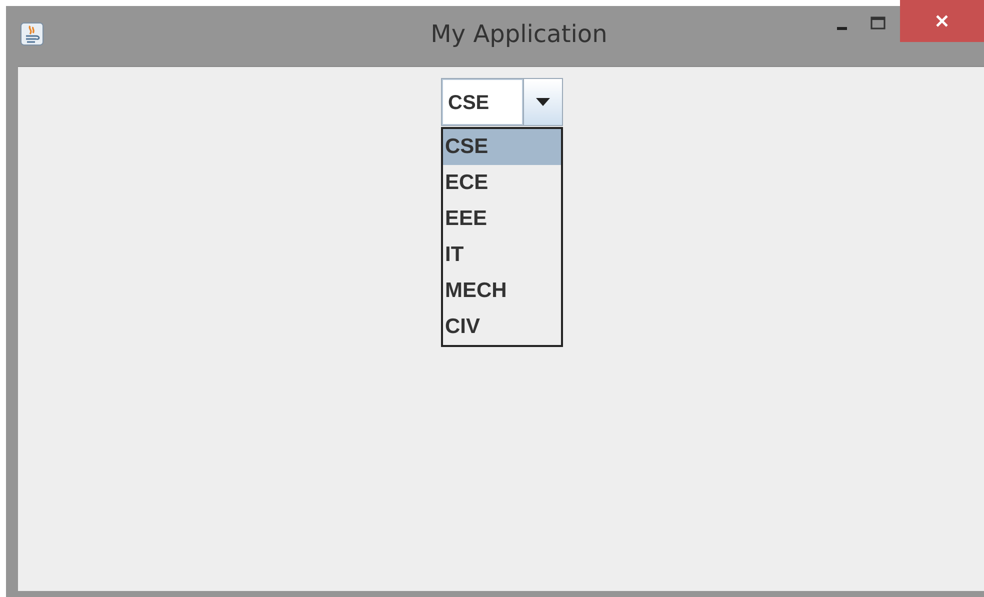 The image size is (984, 597). I want to click on dropdown-option: ECE, so click(502, 183).